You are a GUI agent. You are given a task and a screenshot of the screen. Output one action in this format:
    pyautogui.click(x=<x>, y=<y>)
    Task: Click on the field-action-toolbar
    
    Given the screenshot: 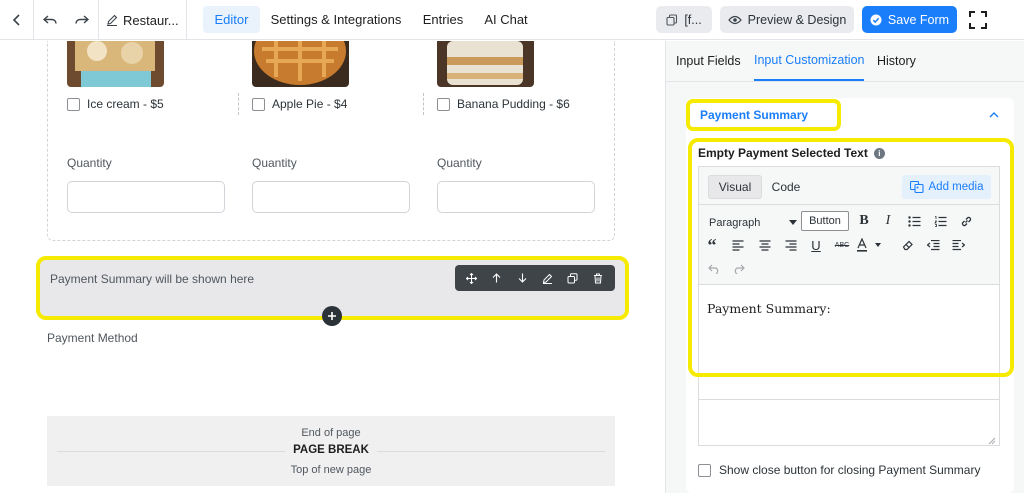 What is the action you would take?
    pyautogui.click(x=535, y=278)
    